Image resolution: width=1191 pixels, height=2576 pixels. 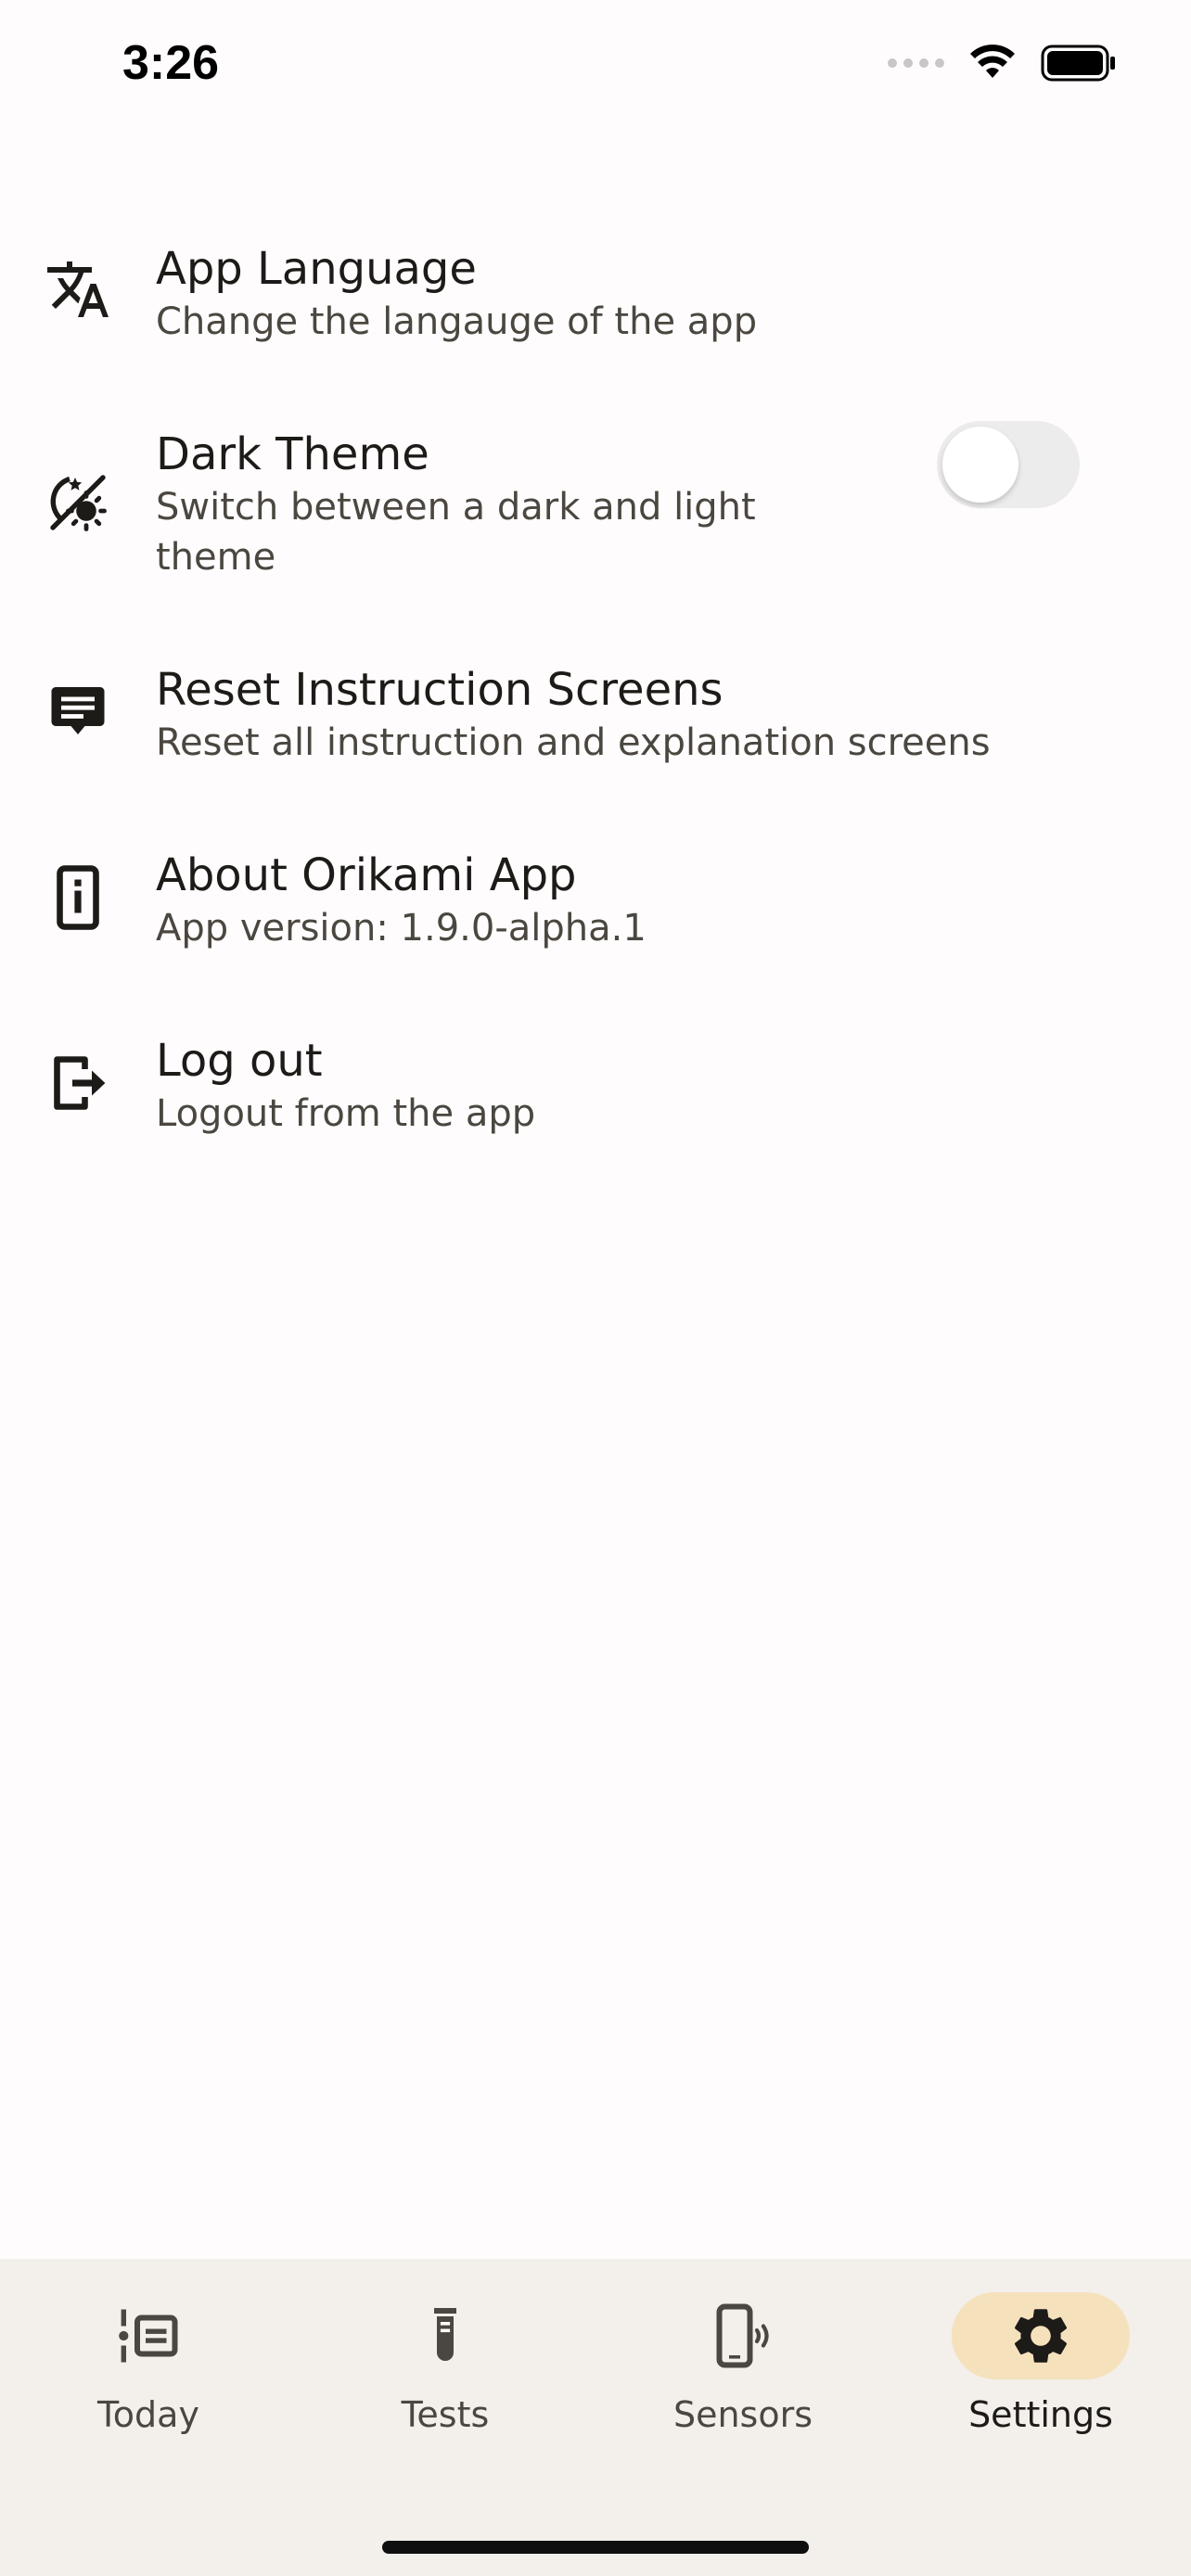 I want to click on status-bar: 3:26, so click(x=595, y=69).